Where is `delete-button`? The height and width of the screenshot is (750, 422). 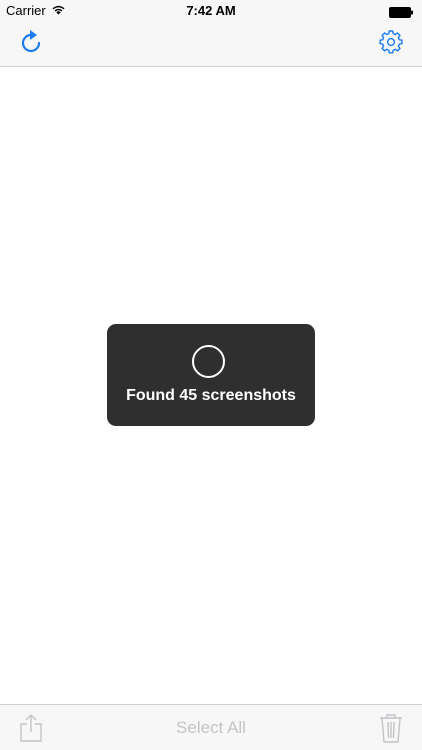
delete-button is located at coordinates (391, 728).